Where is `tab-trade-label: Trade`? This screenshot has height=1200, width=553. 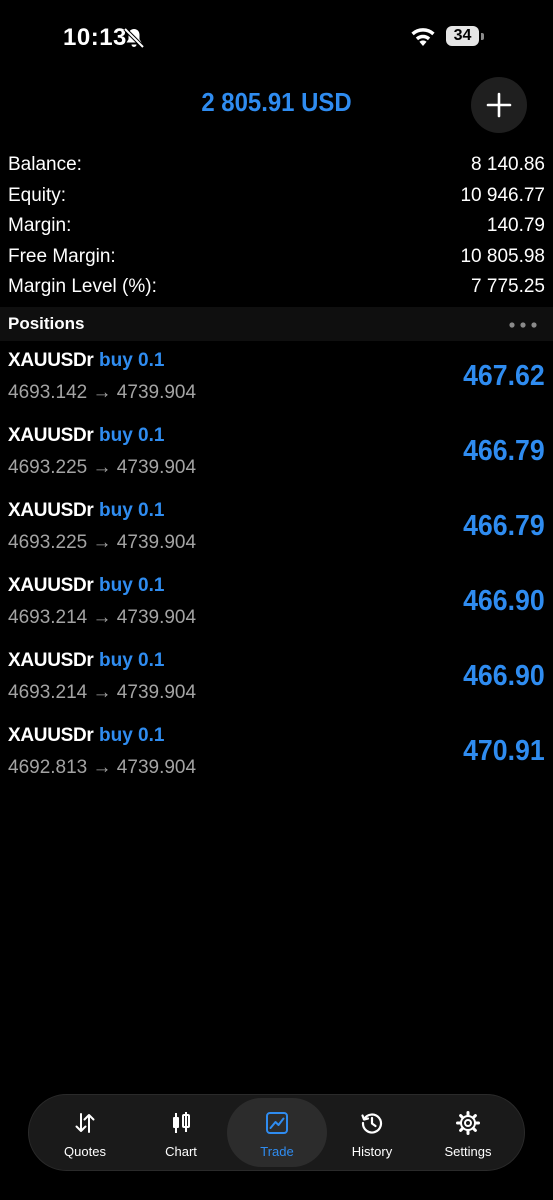 tab-trade-label: Trade is located at coordinates (277, 1151).